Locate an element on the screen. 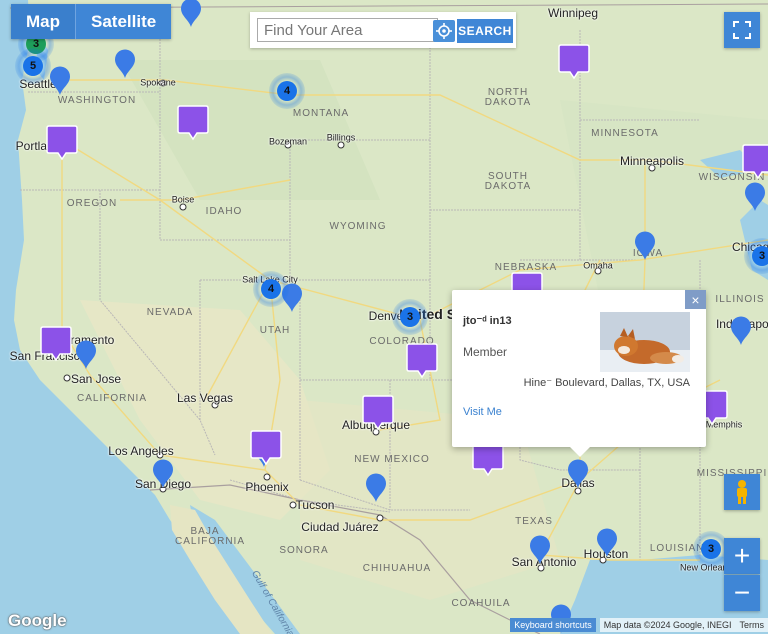 The image size is (768, 634). member-photo is located at coordinates (645, 342).